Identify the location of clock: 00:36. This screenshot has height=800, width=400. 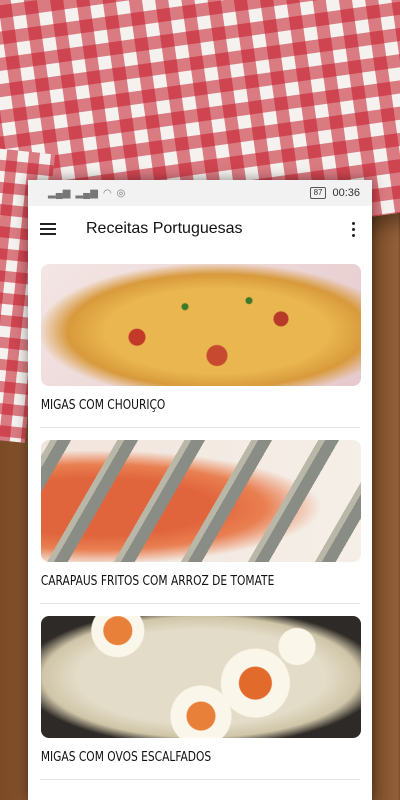
(346, 193).